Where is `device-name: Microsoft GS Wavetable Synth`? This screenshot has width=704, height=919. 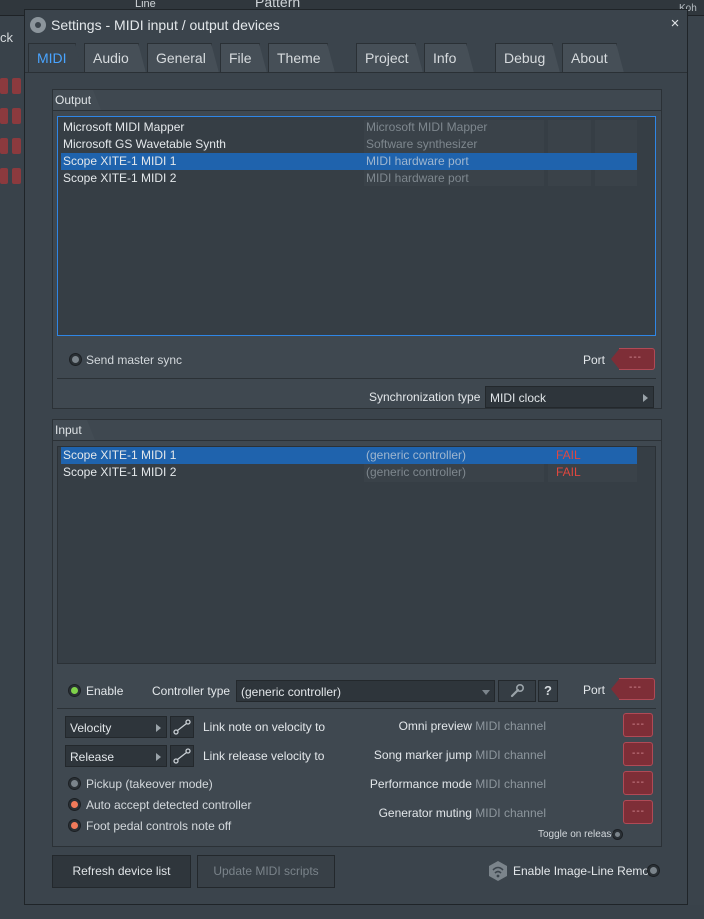
device-name: Microsoft GS Wavetable Synth is located at coordinates (144, 144).